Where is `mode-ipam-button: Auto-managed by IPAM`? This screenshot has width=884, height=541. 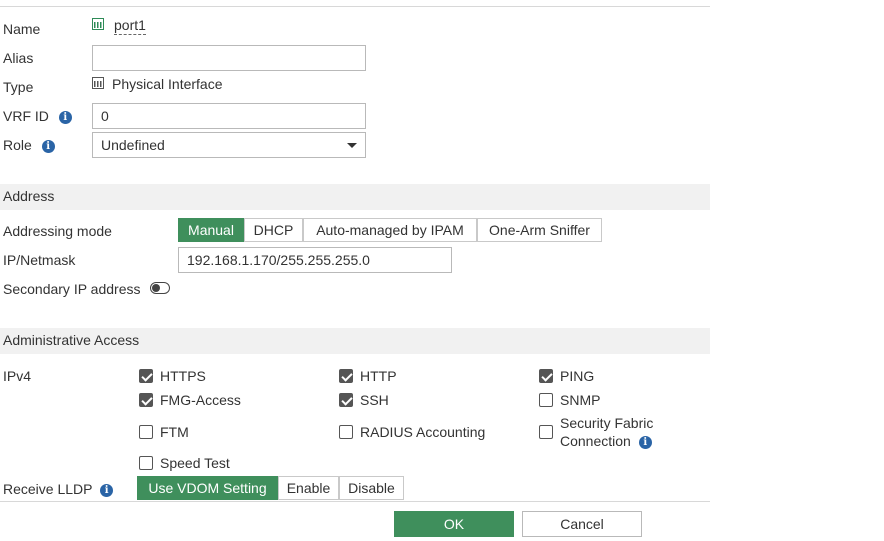 mode-ipam-button: Auto-managed by IPAM is located at coordinates (390, 230).